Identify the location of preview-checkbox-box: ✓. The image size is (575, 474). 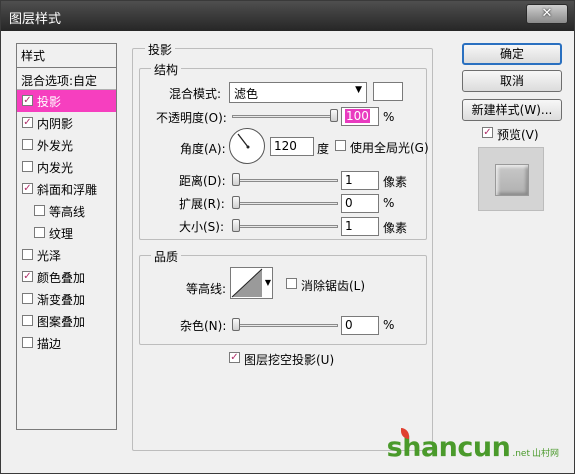
(487, 132).